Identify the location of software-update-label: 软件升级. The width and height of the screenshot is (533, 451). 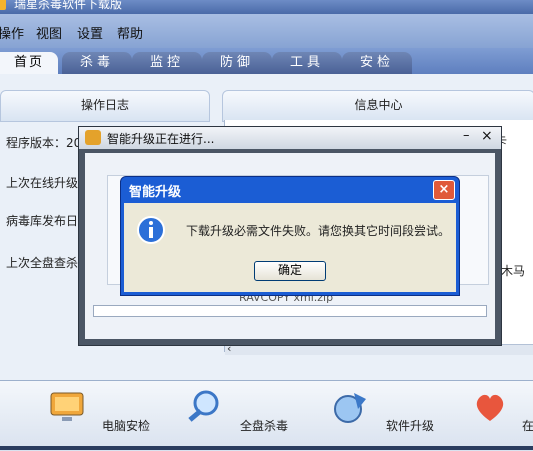
(410, 426).